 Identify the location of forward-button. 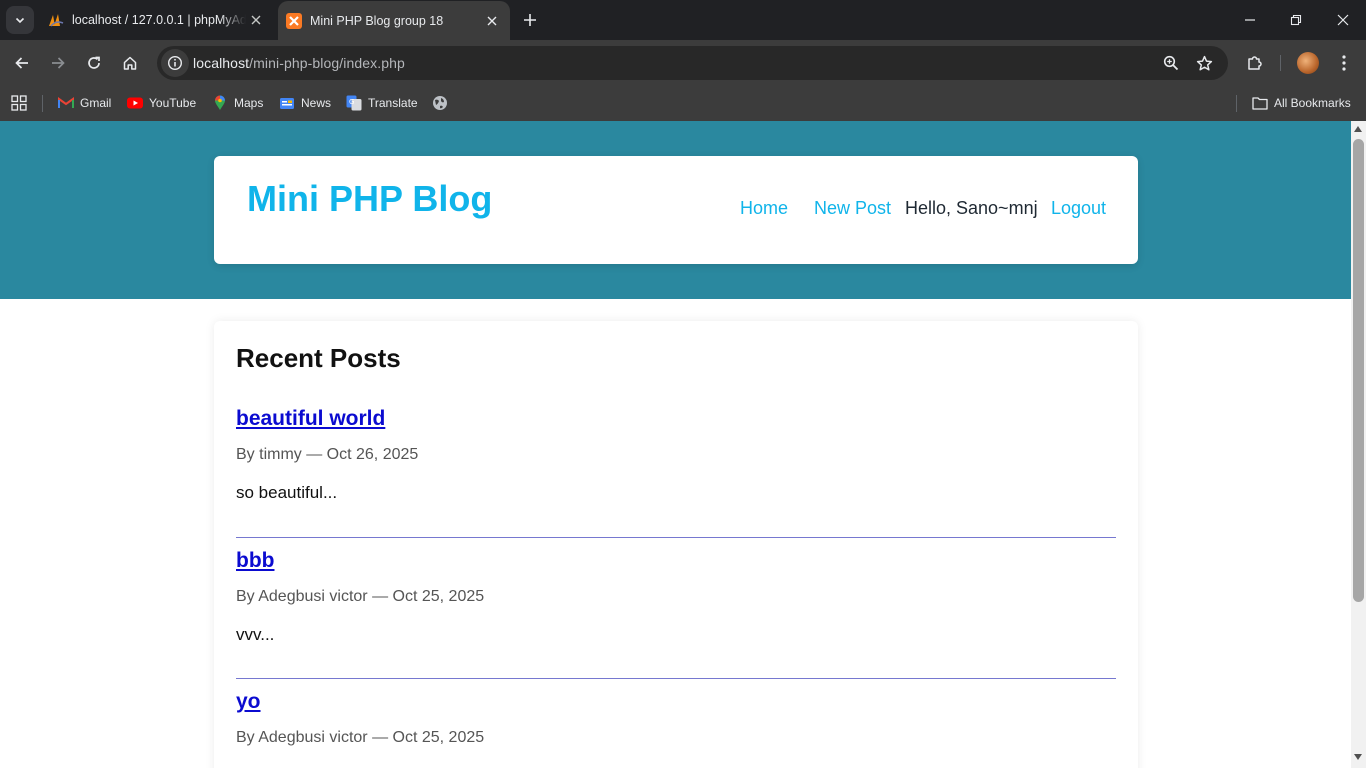
(58, 63).